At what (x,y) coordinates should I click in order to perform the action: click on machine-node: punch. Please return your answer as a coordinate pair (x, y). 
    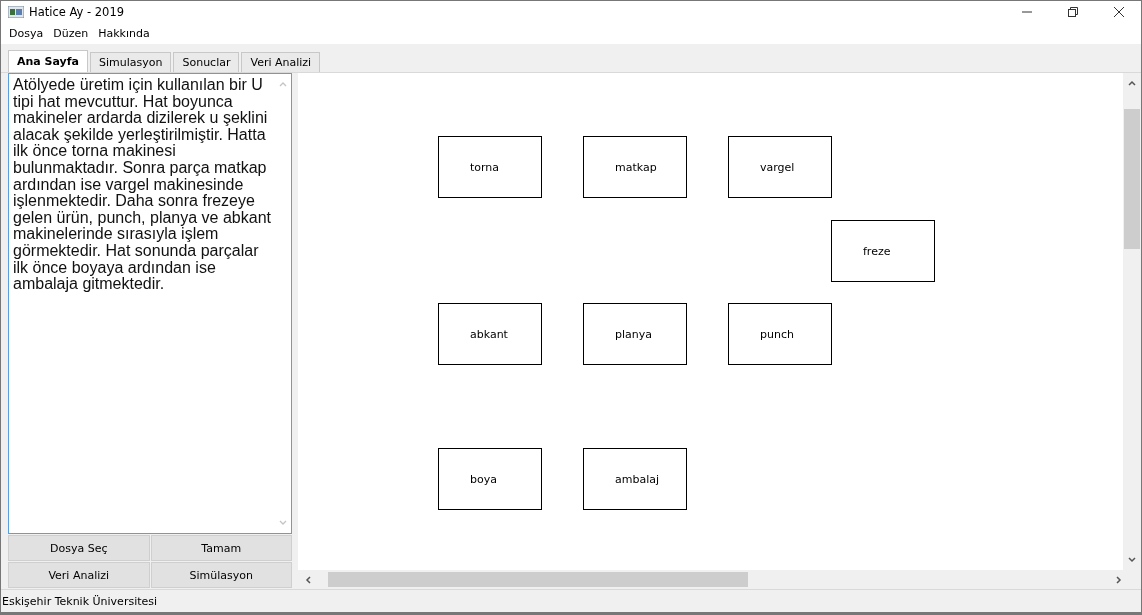
    Looking at the image, I should click on (780, 334).